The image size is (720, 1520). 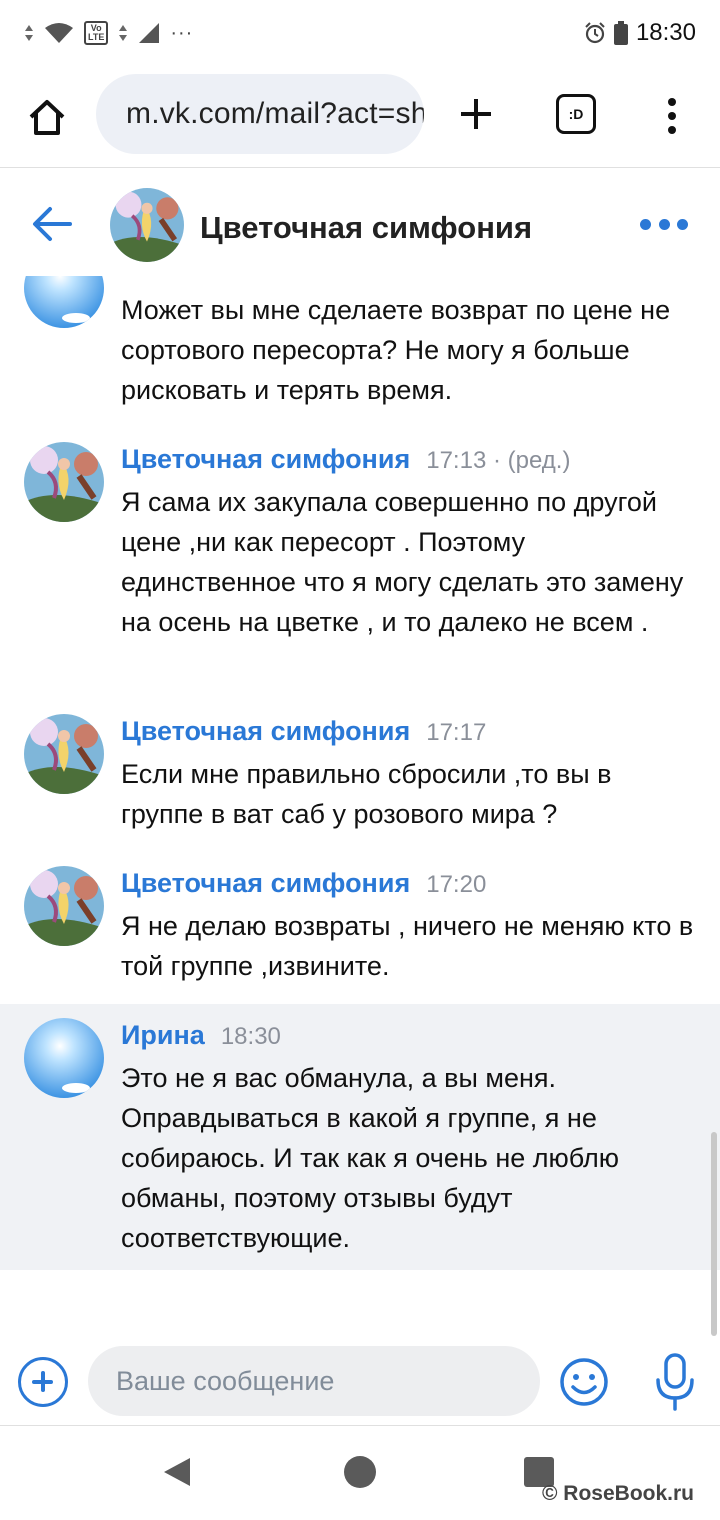 I want to click on browser-toolbar: m.vk.com/mail?act=show&chat :D, so click(x=360, y=117).